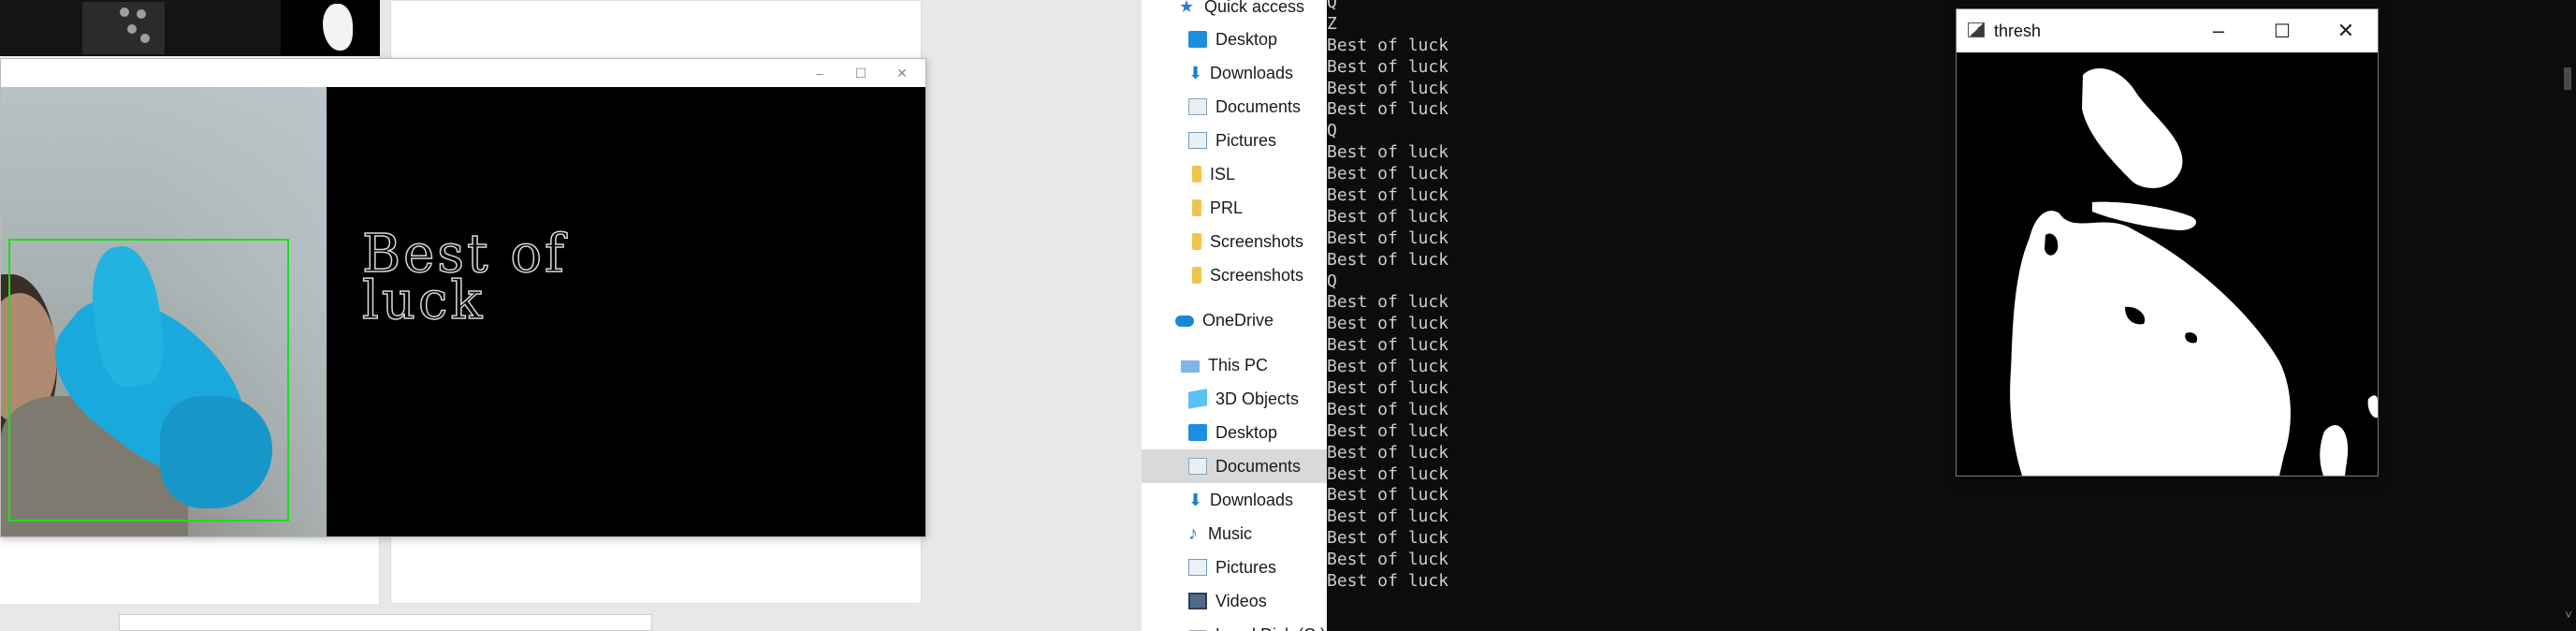 This screenshot has width=2576, height=631. What do you see at coordinates (1223, 173) in the screenshot?
I see `nav-item-label: ISL` at bounding box center [1223, 173].